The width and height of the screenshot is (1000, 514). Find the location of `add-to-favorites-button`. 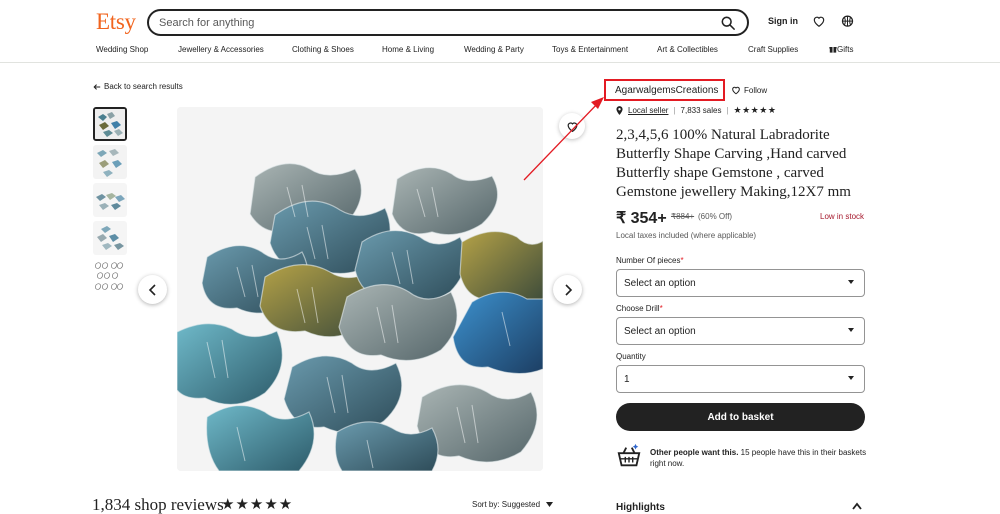

add-to-favorites-button is located at coordinates (572, 126).